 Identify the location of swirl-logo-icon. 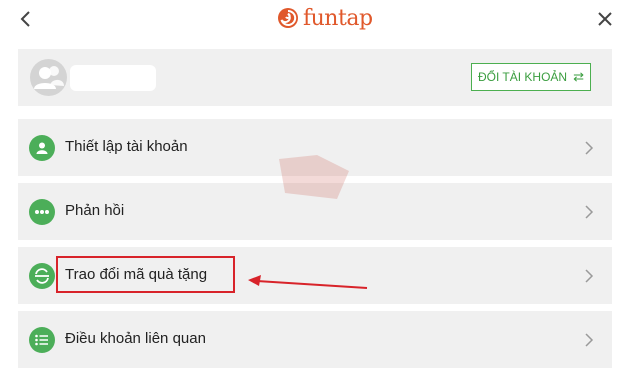
(288, 18).